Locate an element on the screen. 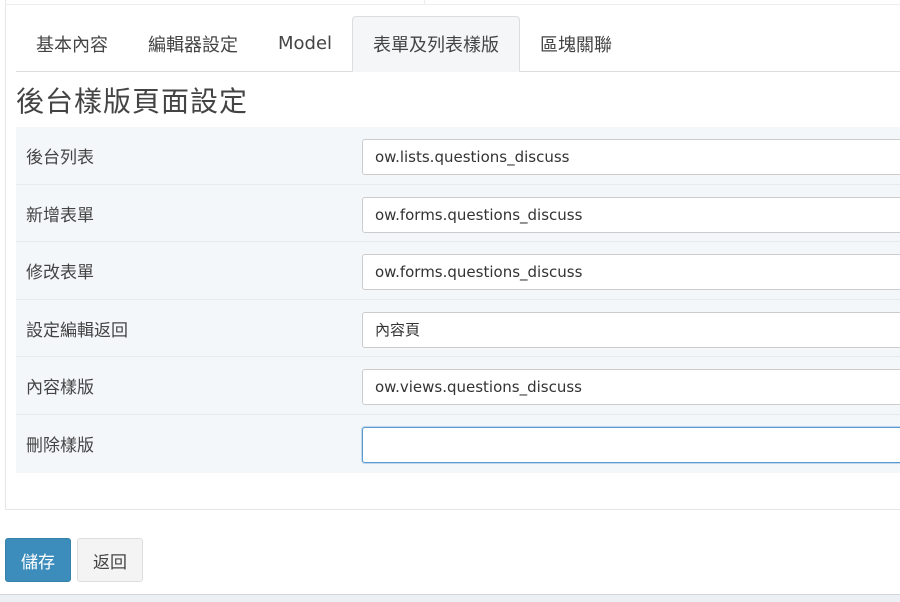  form-row-delete-template: 刪除樣版 is located at coordinates (458, 444).